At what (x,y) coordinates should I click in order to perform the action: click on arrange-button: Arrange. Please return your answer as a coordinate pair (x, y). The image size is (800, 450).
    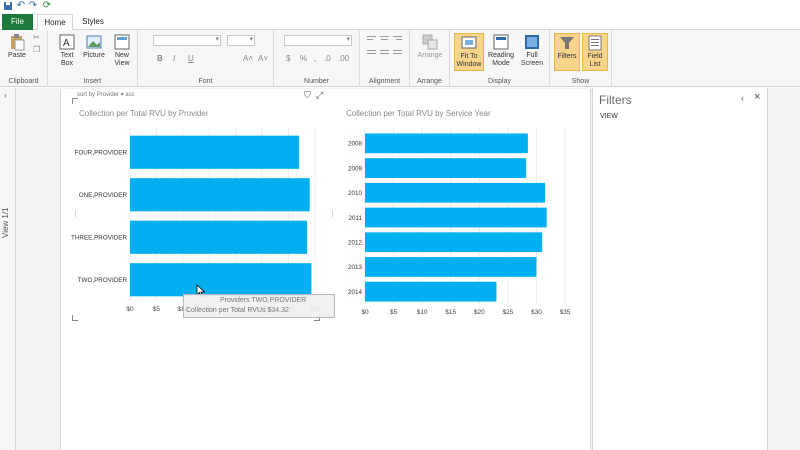
    Looking at the image, I should click on (430, 46).